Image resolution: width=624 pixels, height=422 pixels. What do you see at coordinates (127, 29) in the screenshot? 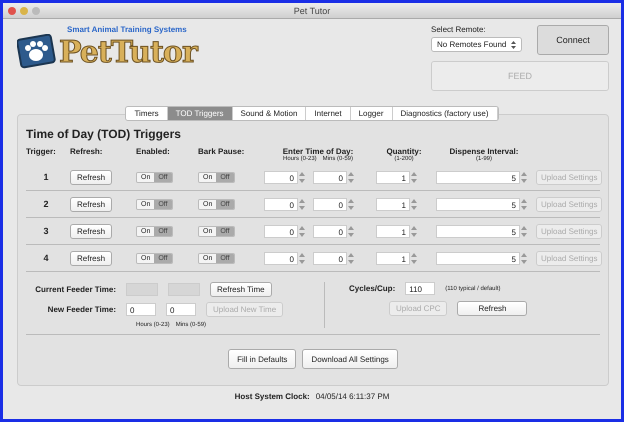
I see `logo-tagline: Smart Animal Training Systems` at bounding box center [127, 29].